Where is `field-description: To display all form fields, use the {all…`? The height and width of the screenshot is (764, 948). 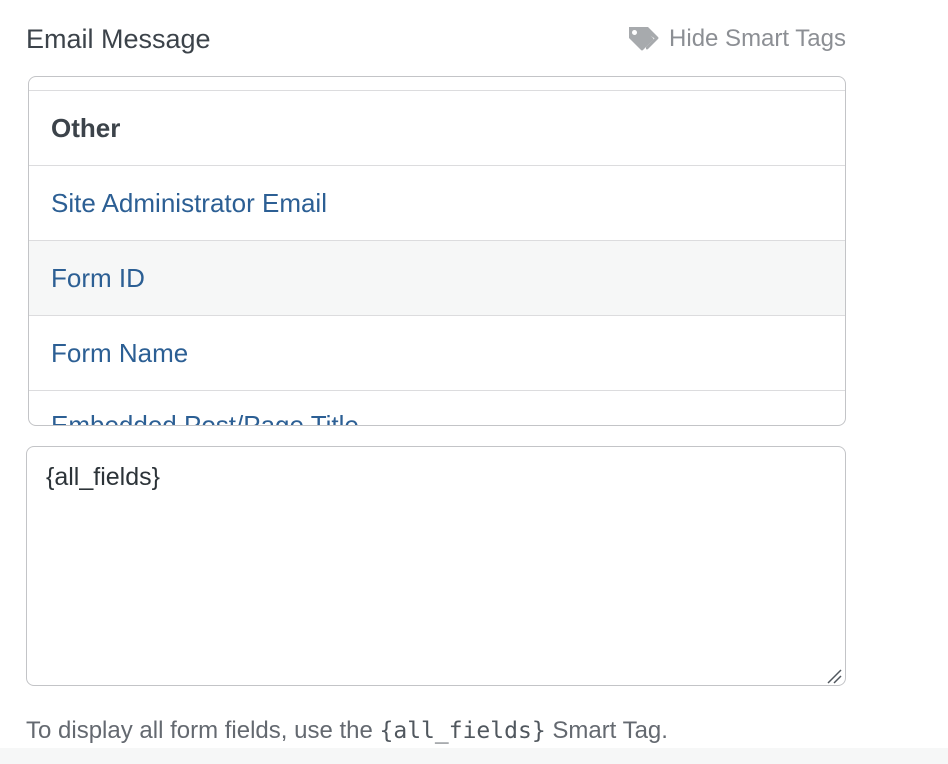 field-description: To display all form fields, use the {all… is located at coordinates (347, 731).